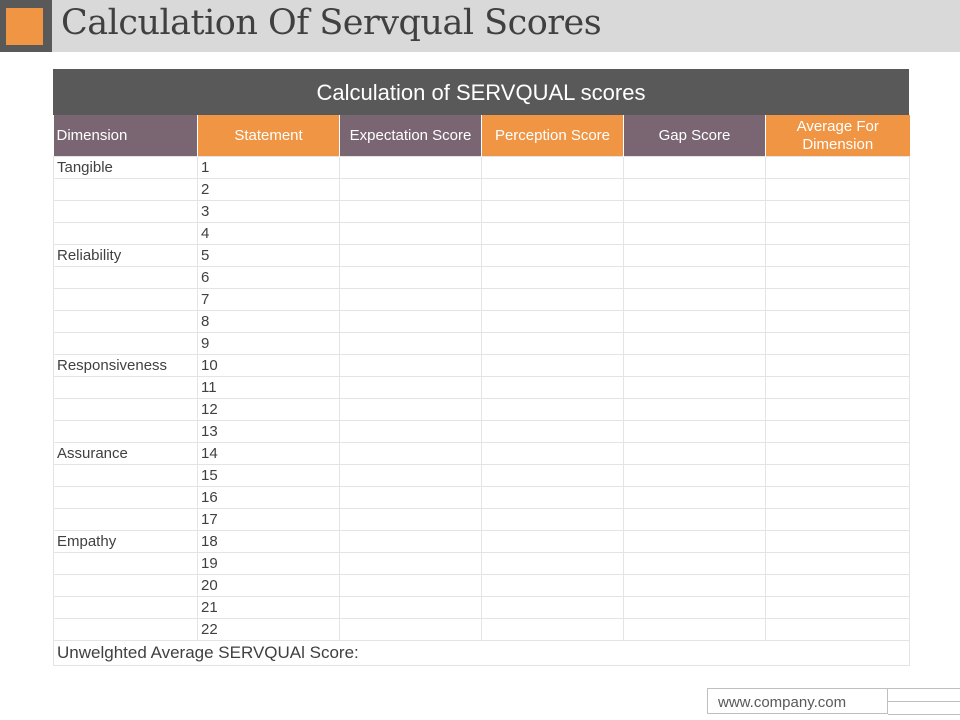  I want to click on page-title: Calculation Of Servqual Scores, so click(331, 23).